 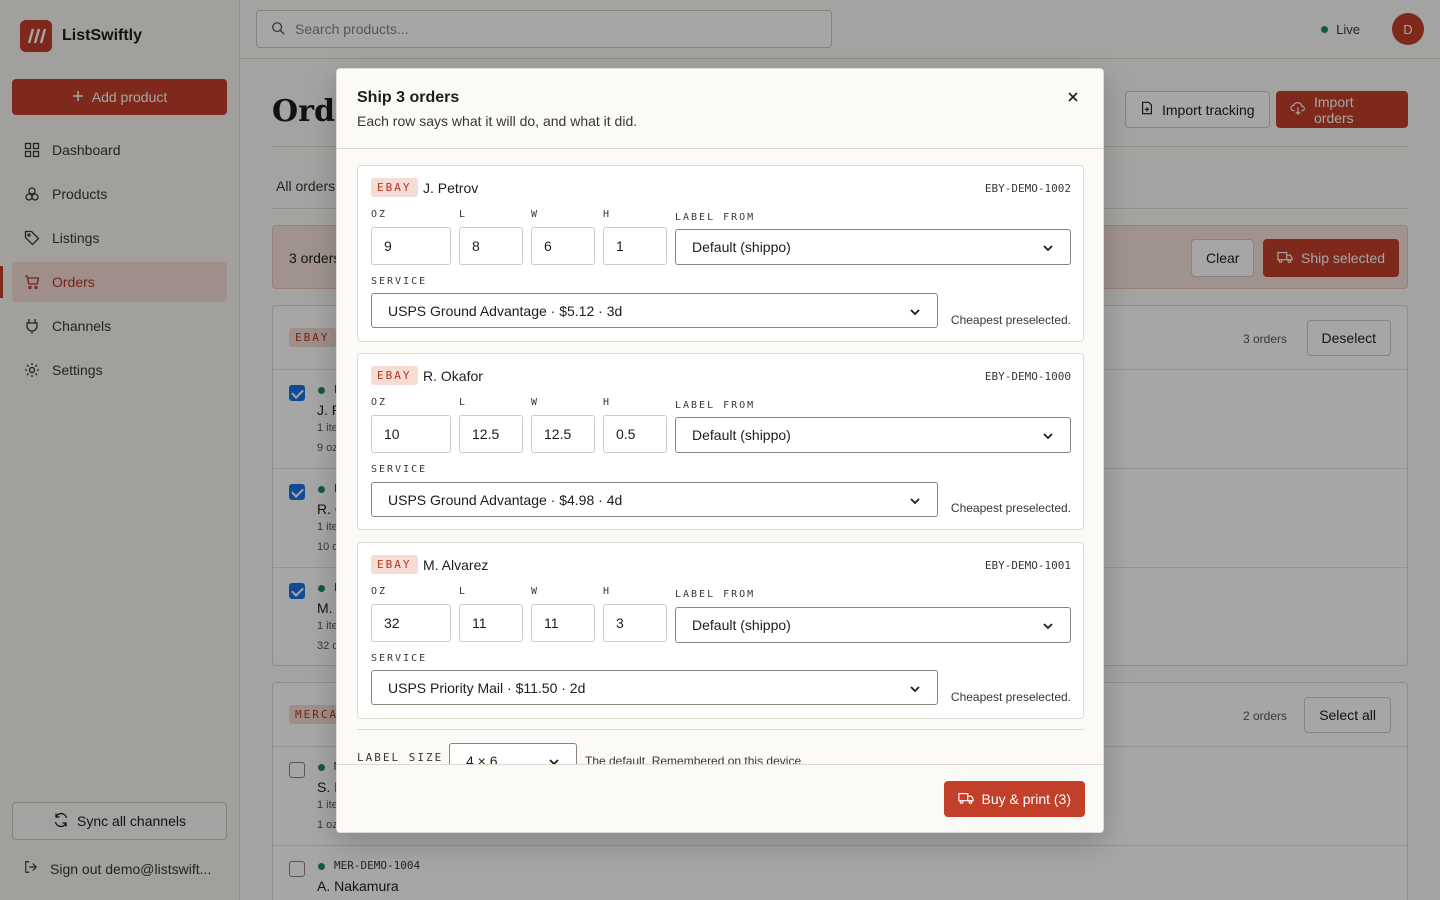 I want to click on order-id: EBY-DEMO-1001, so click(x=1027, y=565).